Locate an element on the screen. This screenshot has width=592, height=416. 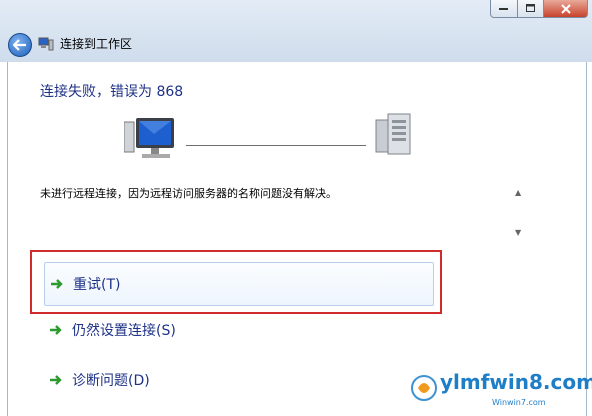
minimize-button is located at coordinates (504, 9).